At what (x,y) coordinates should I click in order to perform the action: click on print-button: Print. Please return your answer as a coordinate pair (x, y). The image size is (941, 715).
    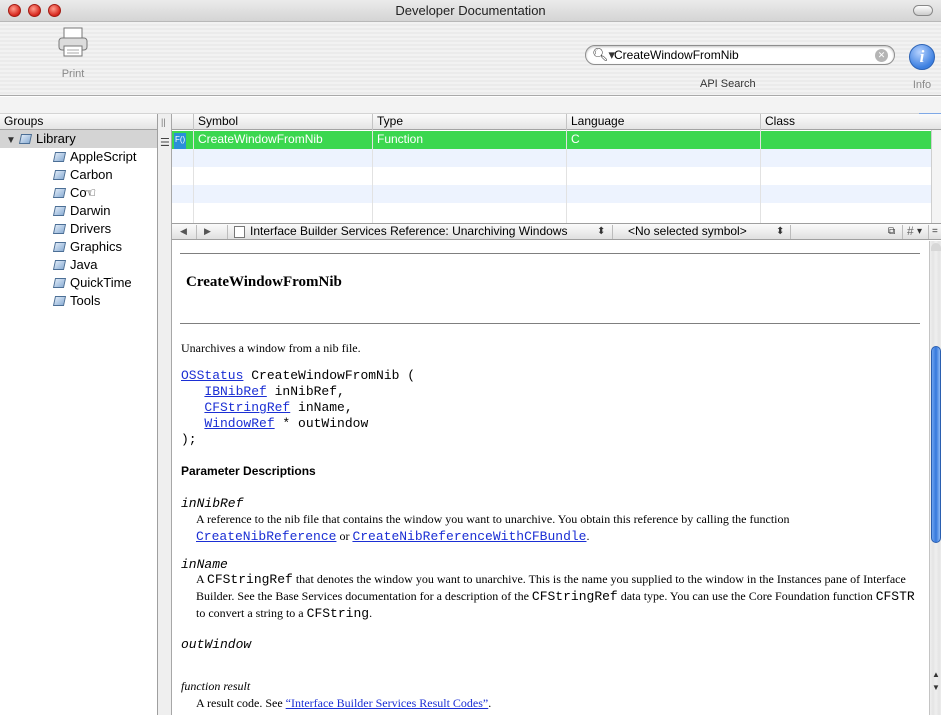
    Looking at the image, I should click on (73, 53).